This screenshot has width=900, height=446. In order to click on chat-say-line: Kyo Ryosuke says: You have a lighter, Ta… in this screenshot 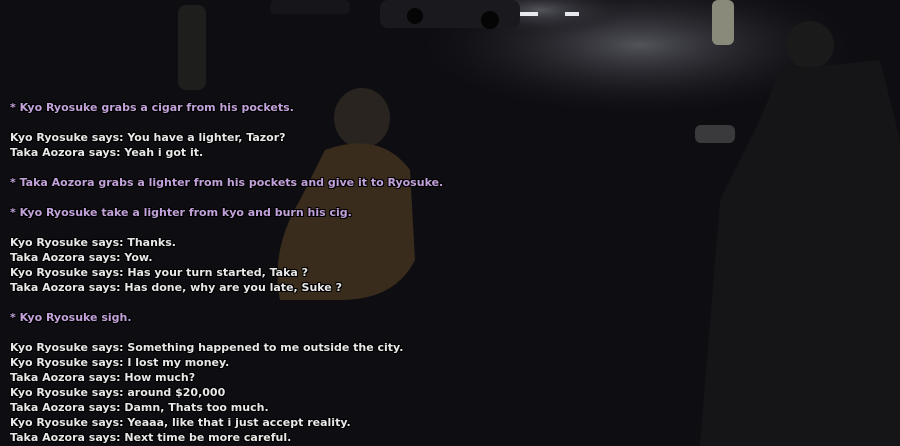, I will do `click(148, 137)`.